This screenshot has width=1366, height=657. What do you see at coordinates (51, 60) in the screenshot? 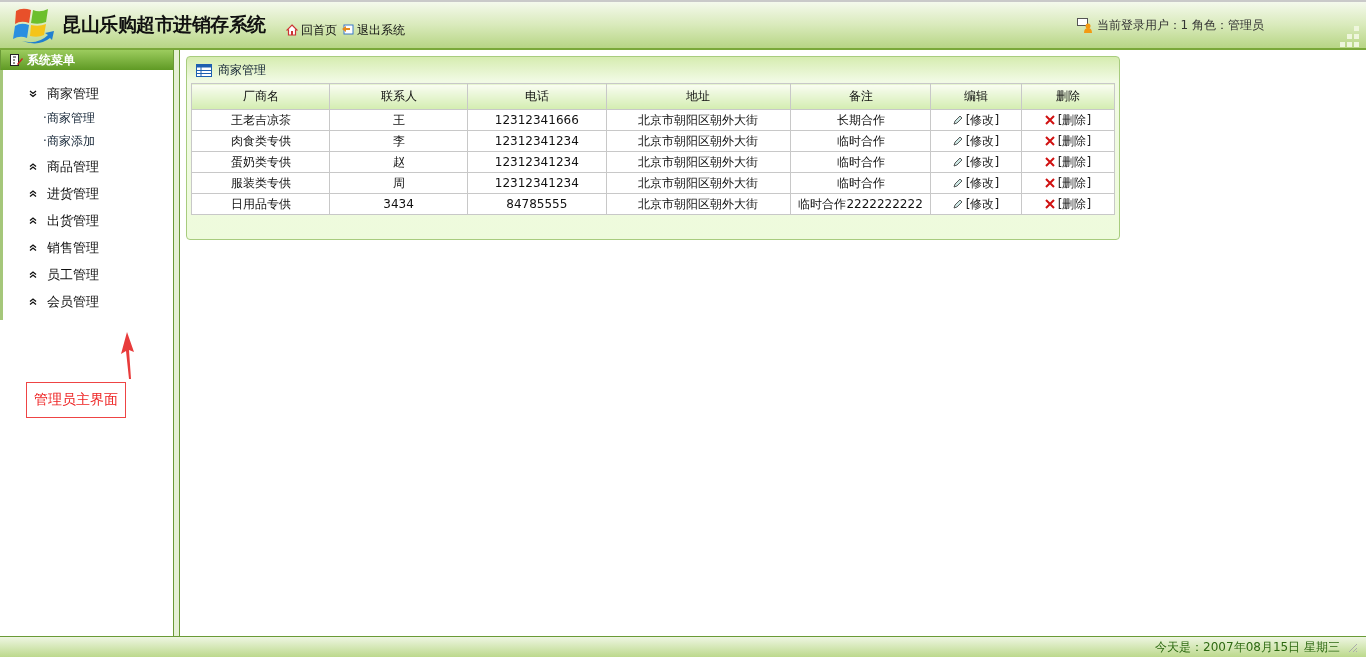
I see `sidebar-title: 系统菜单` at bounding box center [51, 60].